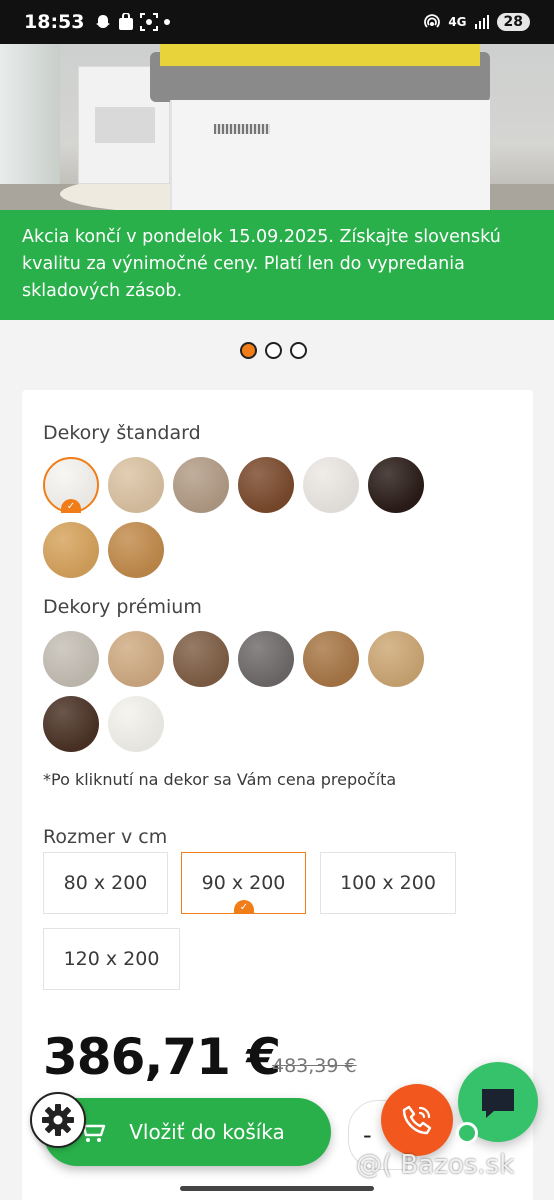 Image resolution: width=554 pixels, height=1200 pixels. What do you see at coordinates (111, 959) in the screenshot?
I see `size-option-120x200: 120 x 200` at bounding box center [111, 959].